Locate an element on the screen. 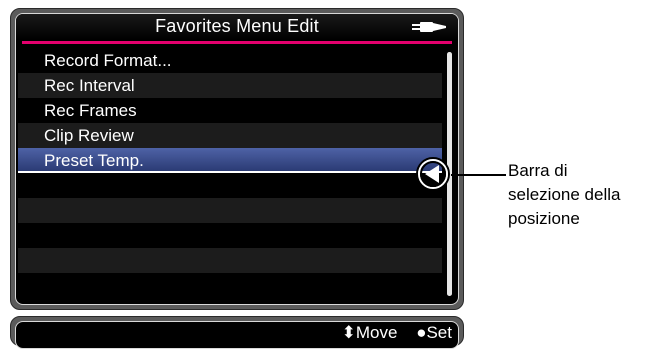  set-hint: ●Set is located at coordinates (434, 332).